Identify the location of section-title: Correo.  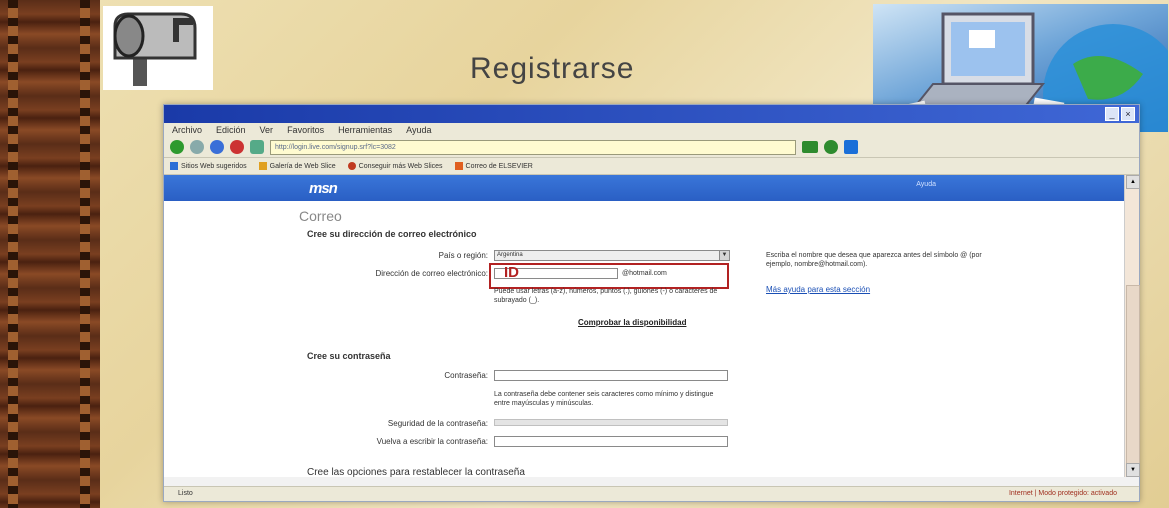
(320, 216).